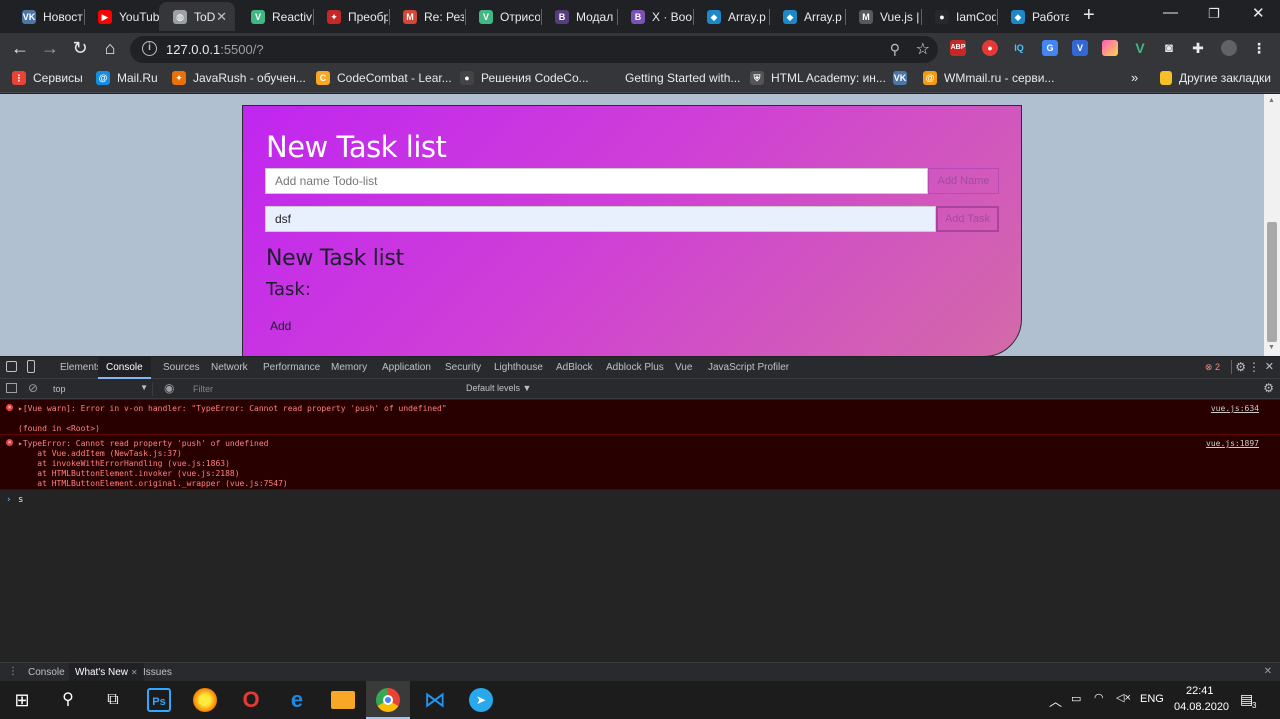 Image resolution: width=1280 pixels, height=719 pixels. What do you see at coordinates (574, 367) in the screenshot?
I see `devtools-tab-adblock: AdBlock` at bounding box center [574, 367].